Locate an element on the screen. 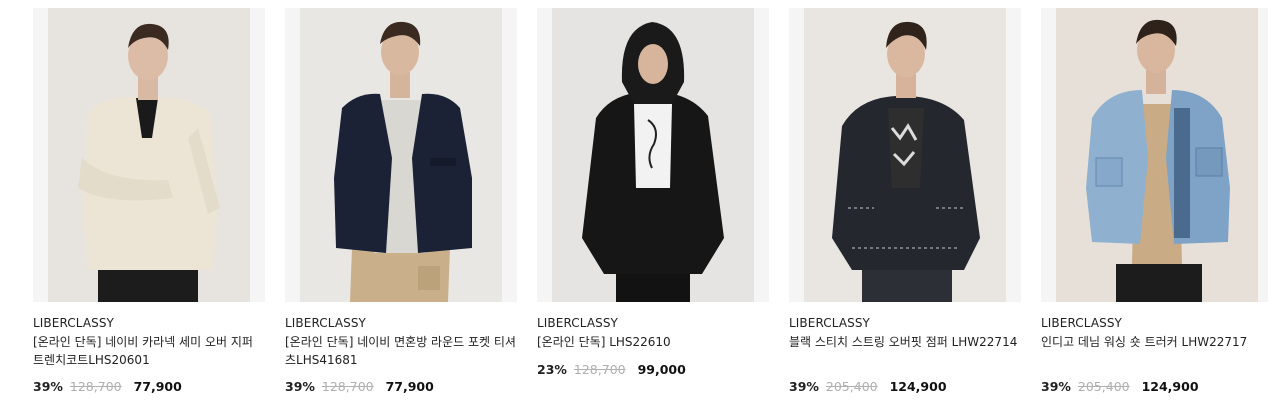 The width and height of the screenshot is (1268, 410). discount-rate: 23% is located at coordinates (552, 369).